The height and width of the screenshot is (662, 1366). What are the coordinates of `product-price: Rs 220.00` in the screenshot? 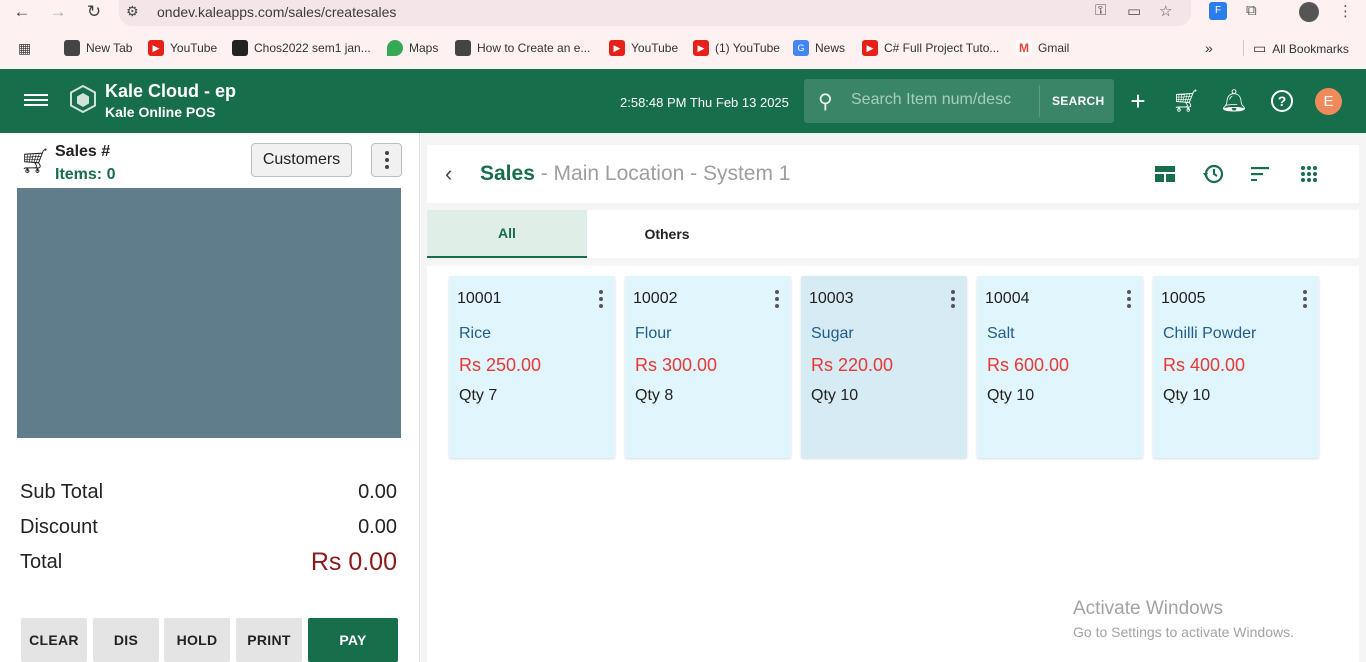 It's located at (852, 365).